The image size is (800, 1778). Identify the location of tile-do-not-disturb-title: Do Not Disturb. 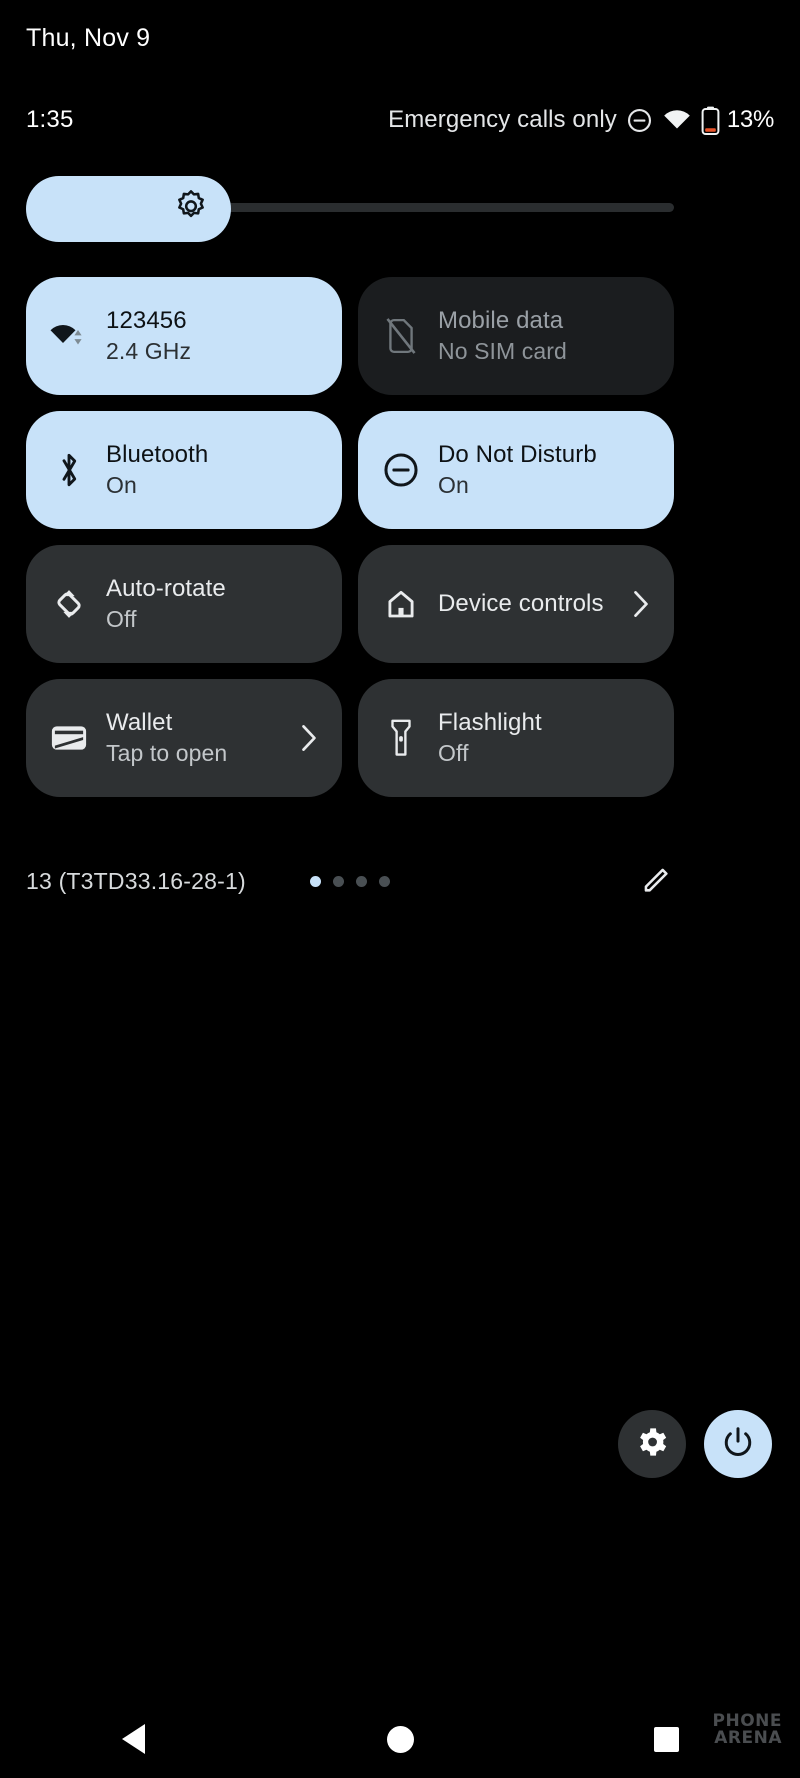
(517, 454).